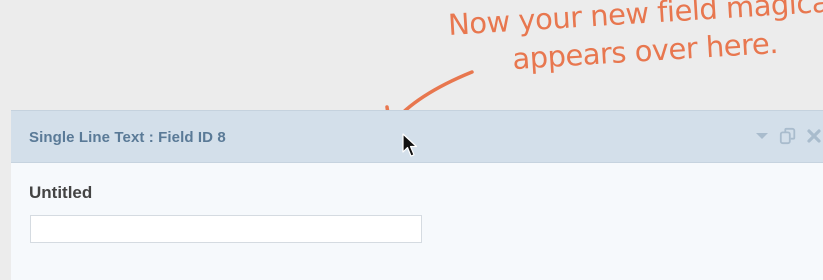 The width and height of the screenshot is (823, 280). What do you see at coordinates (61, 192) in the screenshot?
I see `field-label: Untitled` at bounding box center [61, 192].